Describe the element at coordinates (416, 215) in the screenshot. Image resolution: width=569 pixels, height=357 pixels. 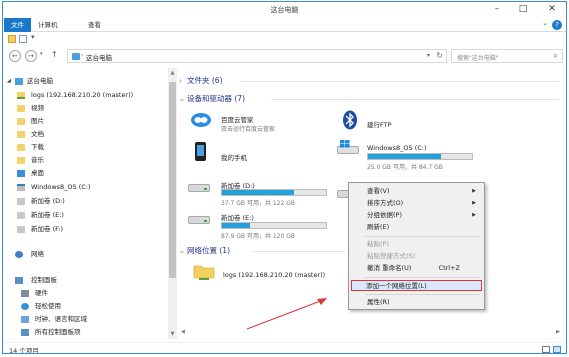
I see `menu-item-group-by: 分组依据(P) ▶` at that location.